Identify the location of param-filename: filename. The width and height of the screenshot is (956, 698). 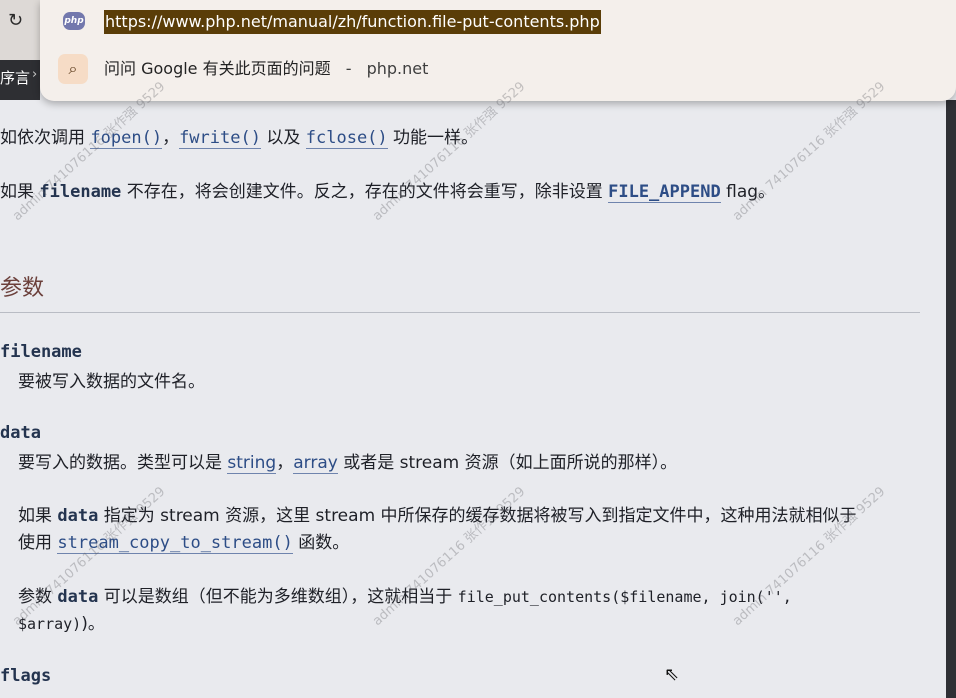
(41, 352).